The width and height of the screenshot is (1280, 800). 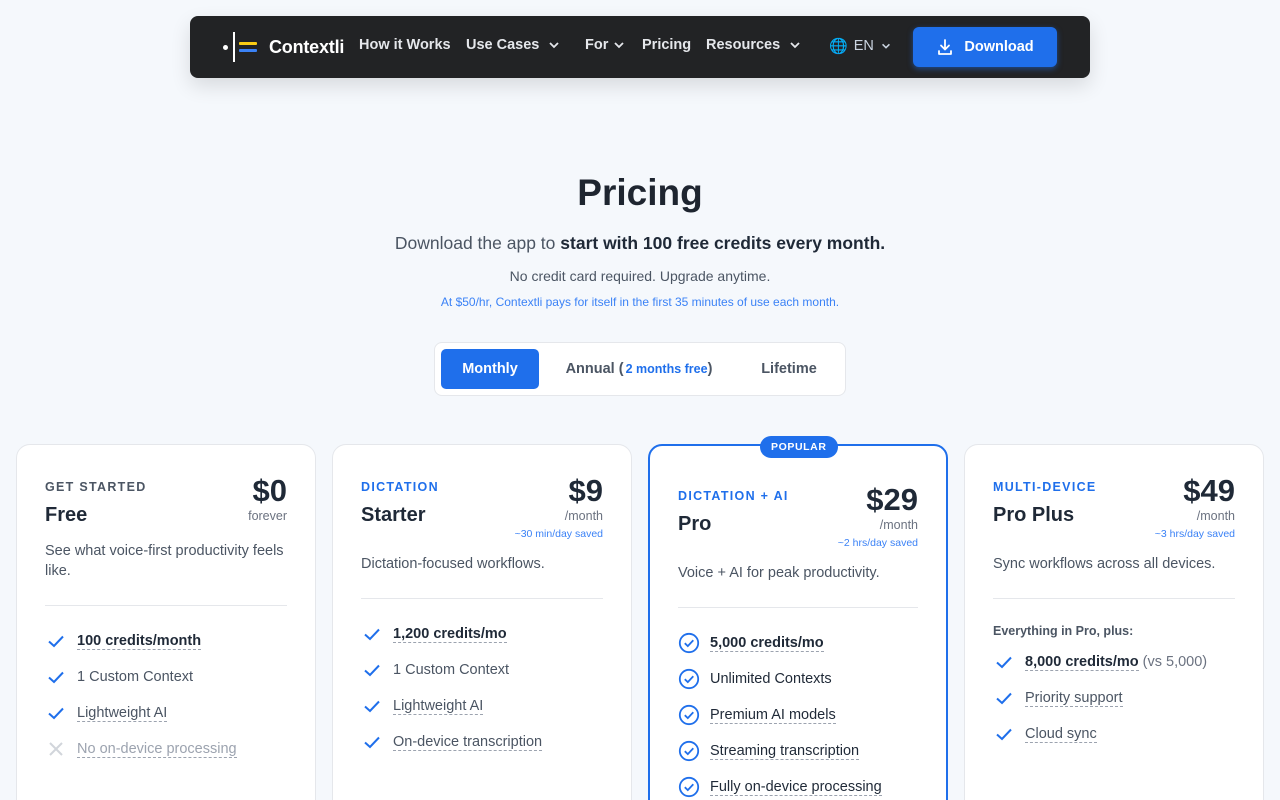 What do you see at coordinates (773, 715) in the screenshot?
I see `feature-text: Premium AI models` at bounding box center [773, 715].